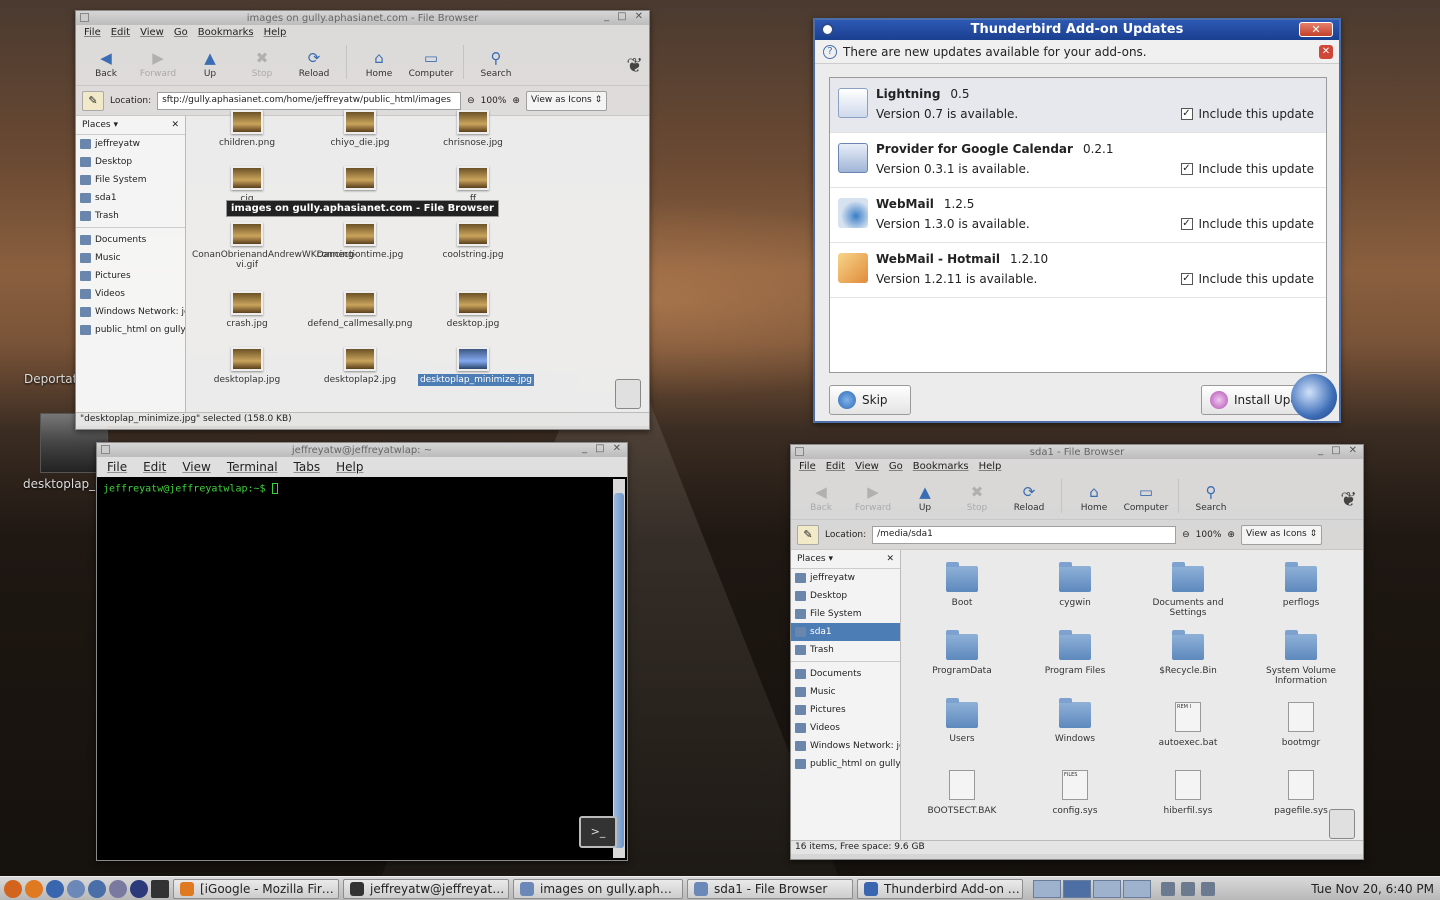 The width and height of the screenshot is (1440, 900). I want to click on file-item: cig, so click(247, 185).